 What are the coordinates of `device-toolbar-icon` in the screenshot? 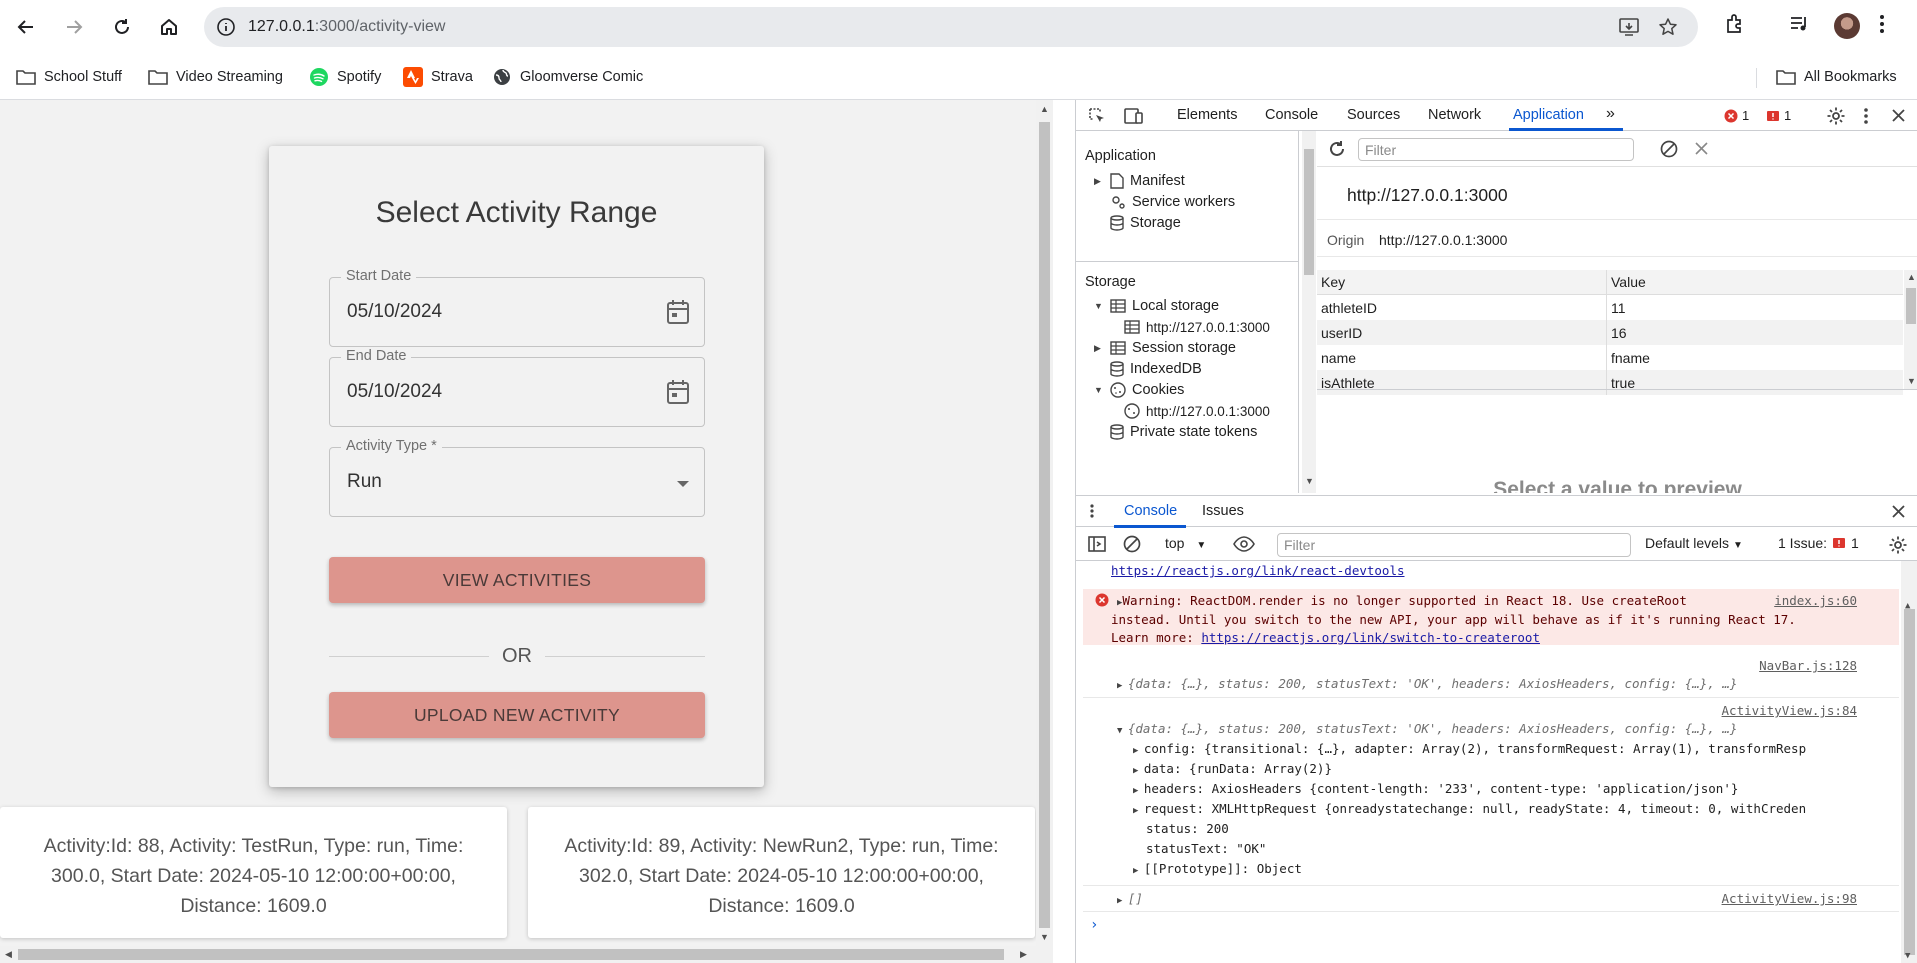 It's located at (1134, 116).